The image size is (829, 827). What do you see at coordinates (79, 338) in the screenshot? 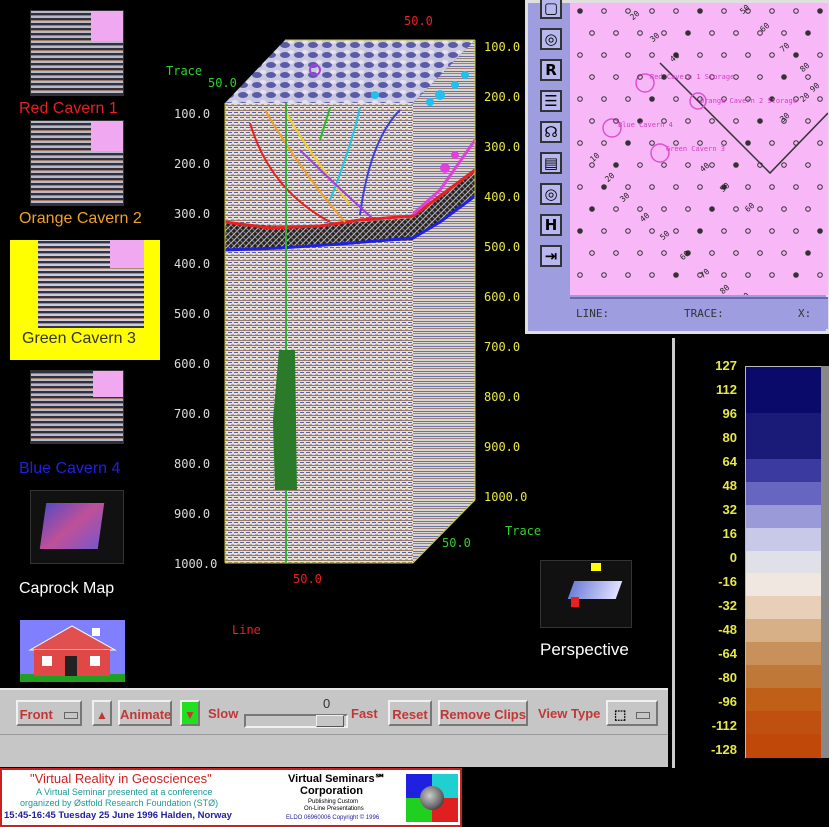
I see `cavern-3-label: Green Cavern 3` at bounding box center [79, 338].